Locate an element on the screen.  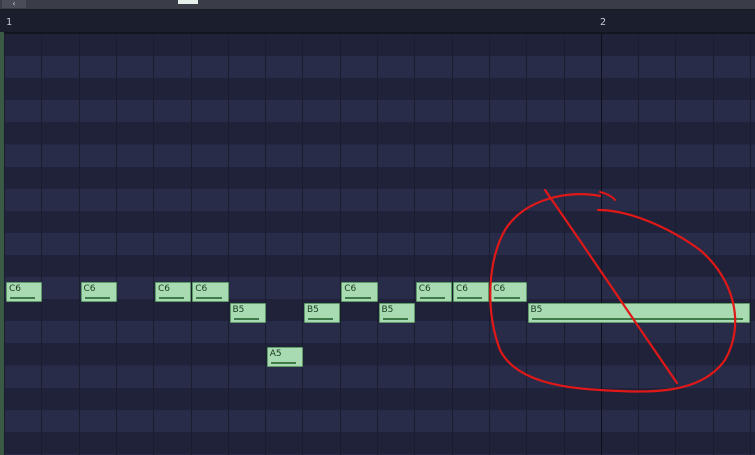
note-label: A5 is located at coordinates (275, 354).